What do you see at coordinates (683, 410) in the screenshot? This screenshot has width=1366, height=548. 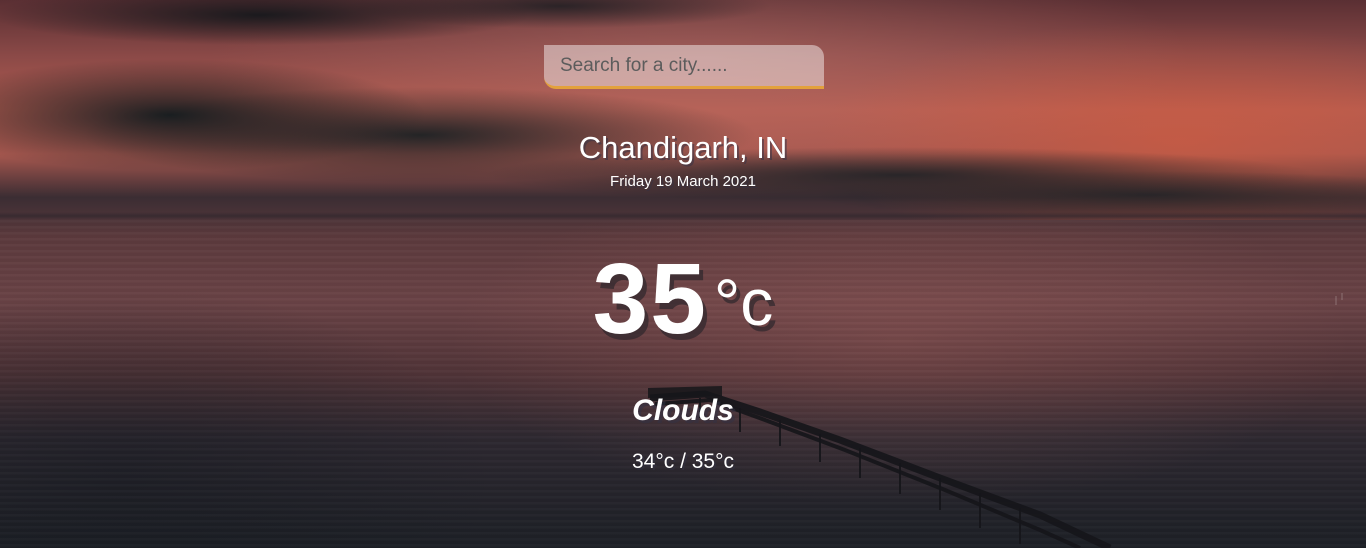 I see `weather-condition: Clouds` at bounding box center [683, 410].